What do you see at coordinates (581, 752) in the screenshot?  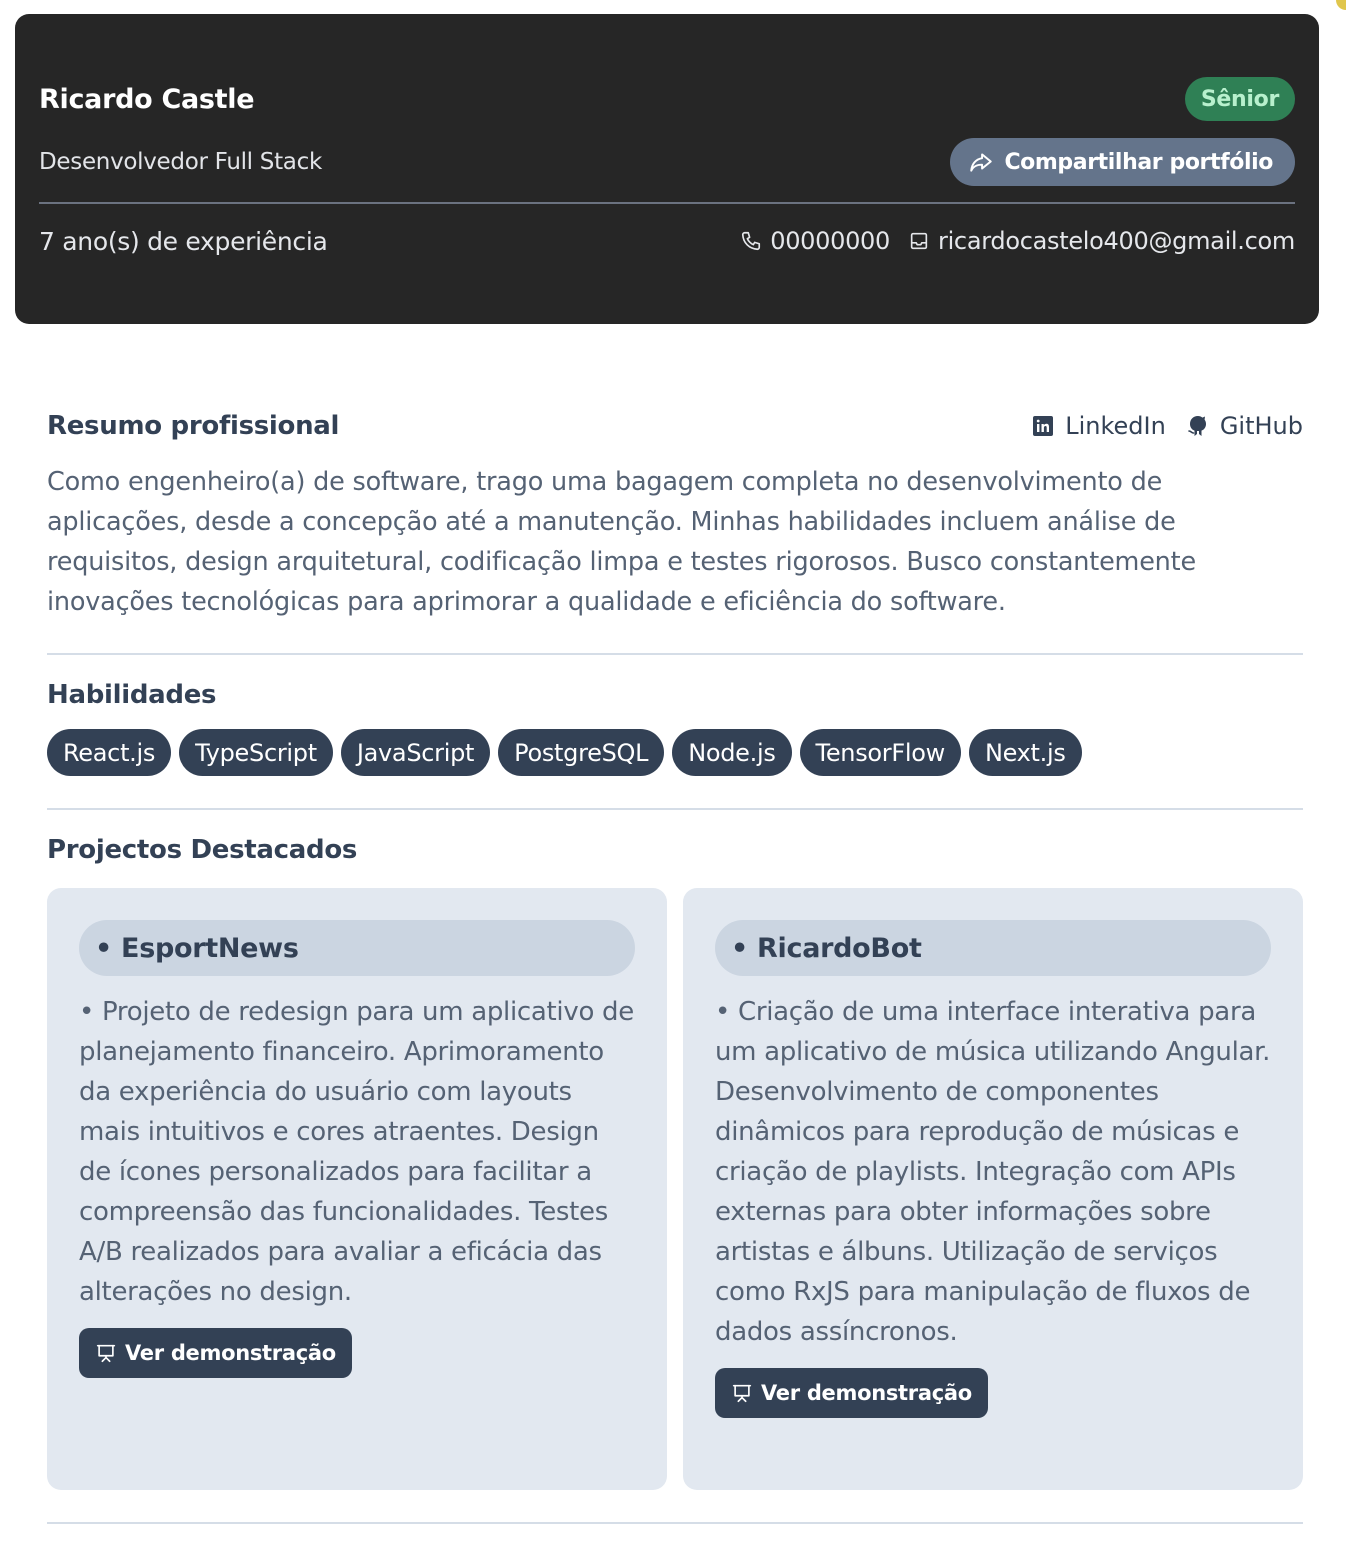 I see `skill-chip: PostgreSQL` at bounding box center [581, 752].